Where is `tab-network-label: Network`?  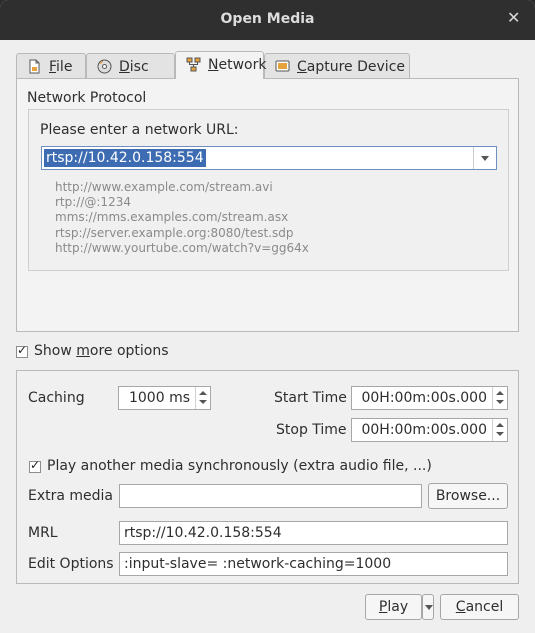
tab-network-label: Network is located at coordinates (237, 65).